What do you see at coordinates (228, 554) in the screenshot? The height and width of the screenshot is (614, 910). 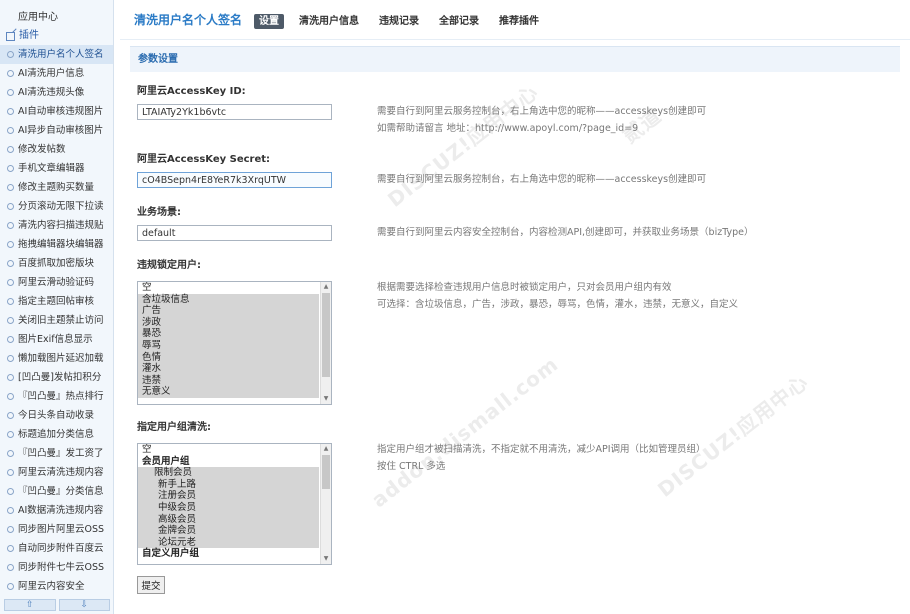 I see `select-option: 自定义用户组` at bounding box center [228, 554].